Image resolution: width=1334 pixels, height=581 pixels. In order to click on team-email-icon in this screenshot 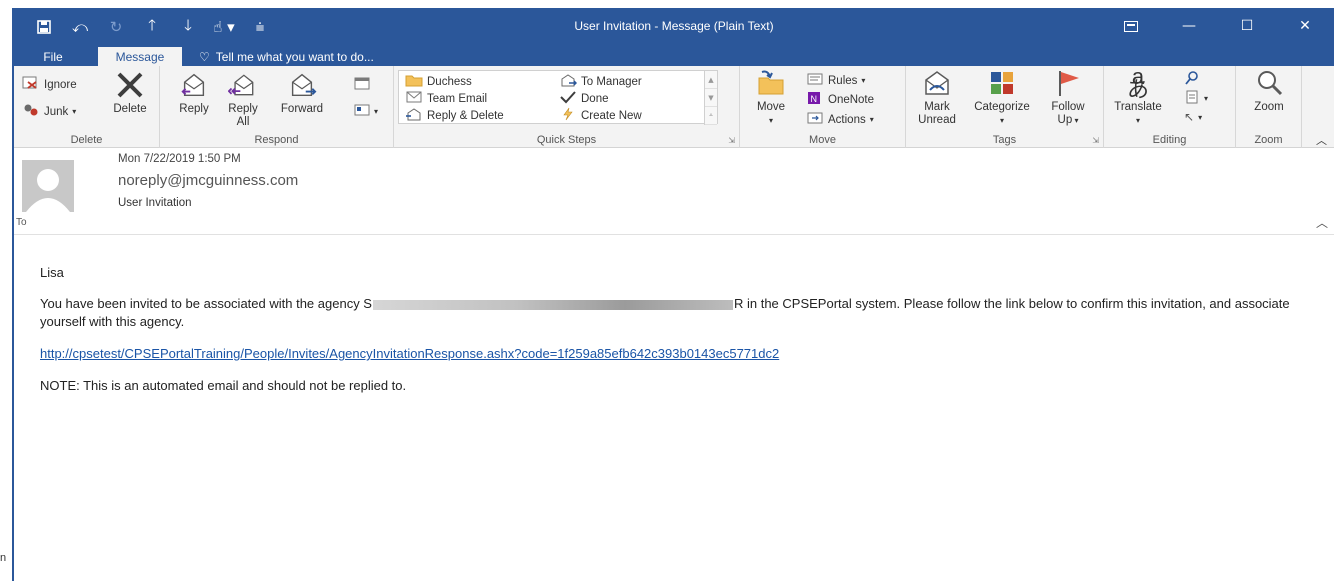, I will do `click(414, 98)`.